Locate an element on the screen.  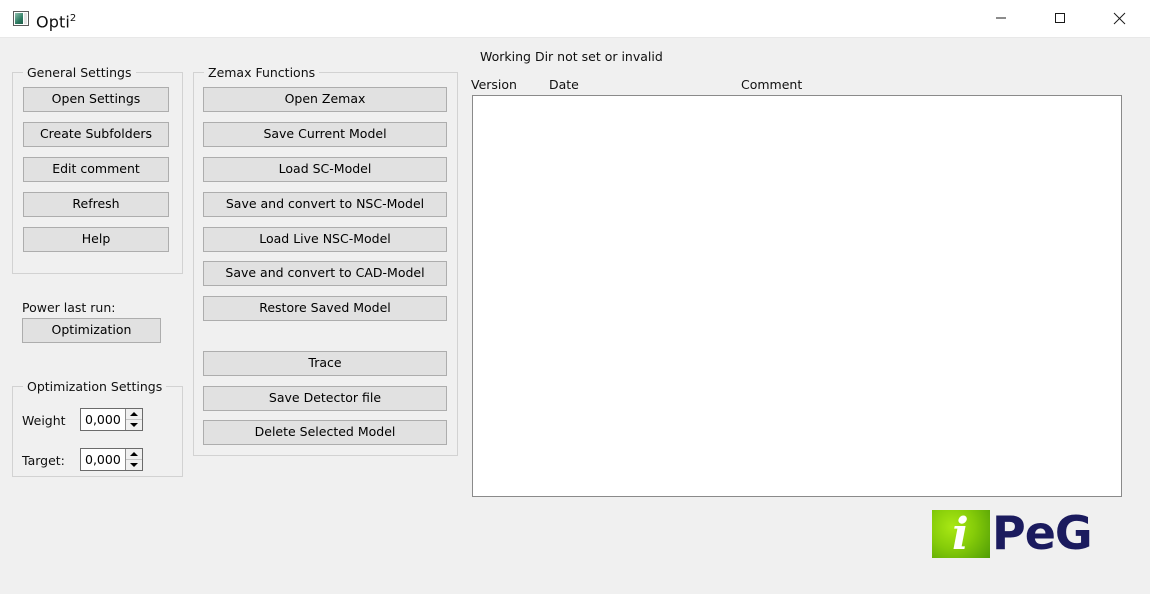
target-stepper-buttons is located at coordinates (133, 459).